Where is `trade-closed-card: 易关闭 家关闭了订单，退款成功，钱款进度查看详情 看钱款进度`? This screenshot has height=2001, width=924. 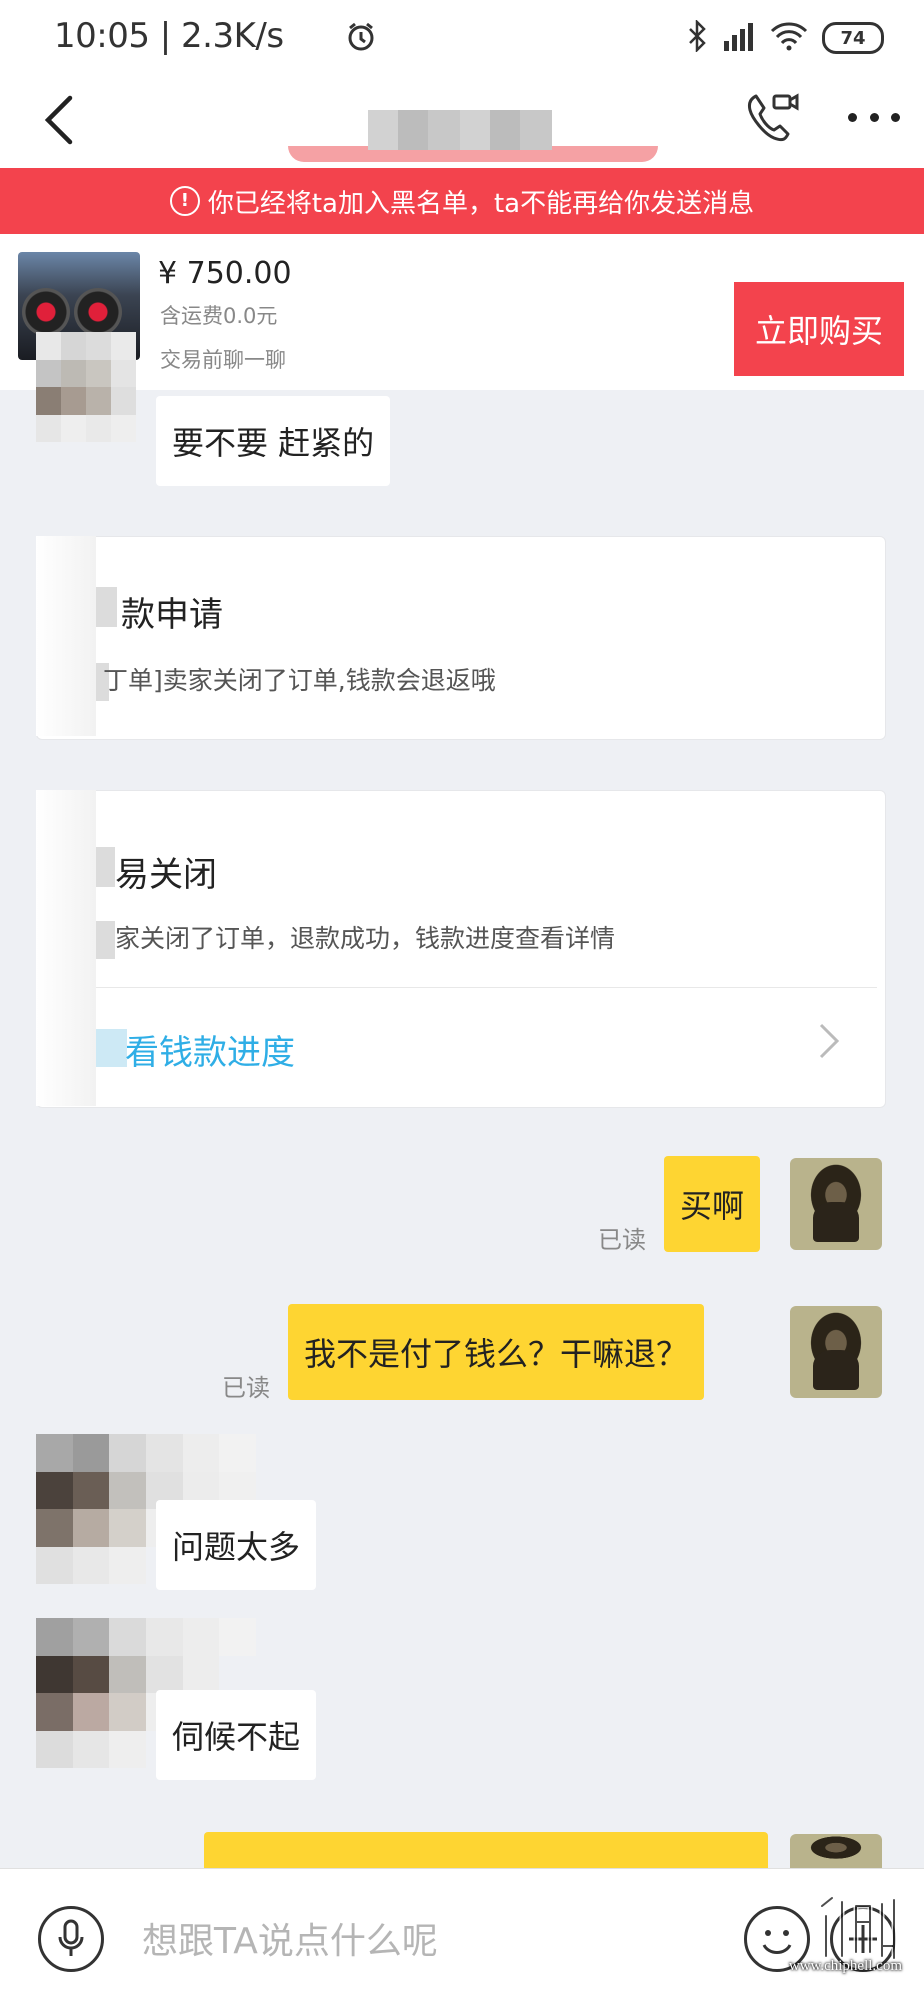
trade-closed-card: 易关闭 家关闭了订单，退款成功，钱款进度查看详情 看钱款进度 is located at coordinates (461, 949).